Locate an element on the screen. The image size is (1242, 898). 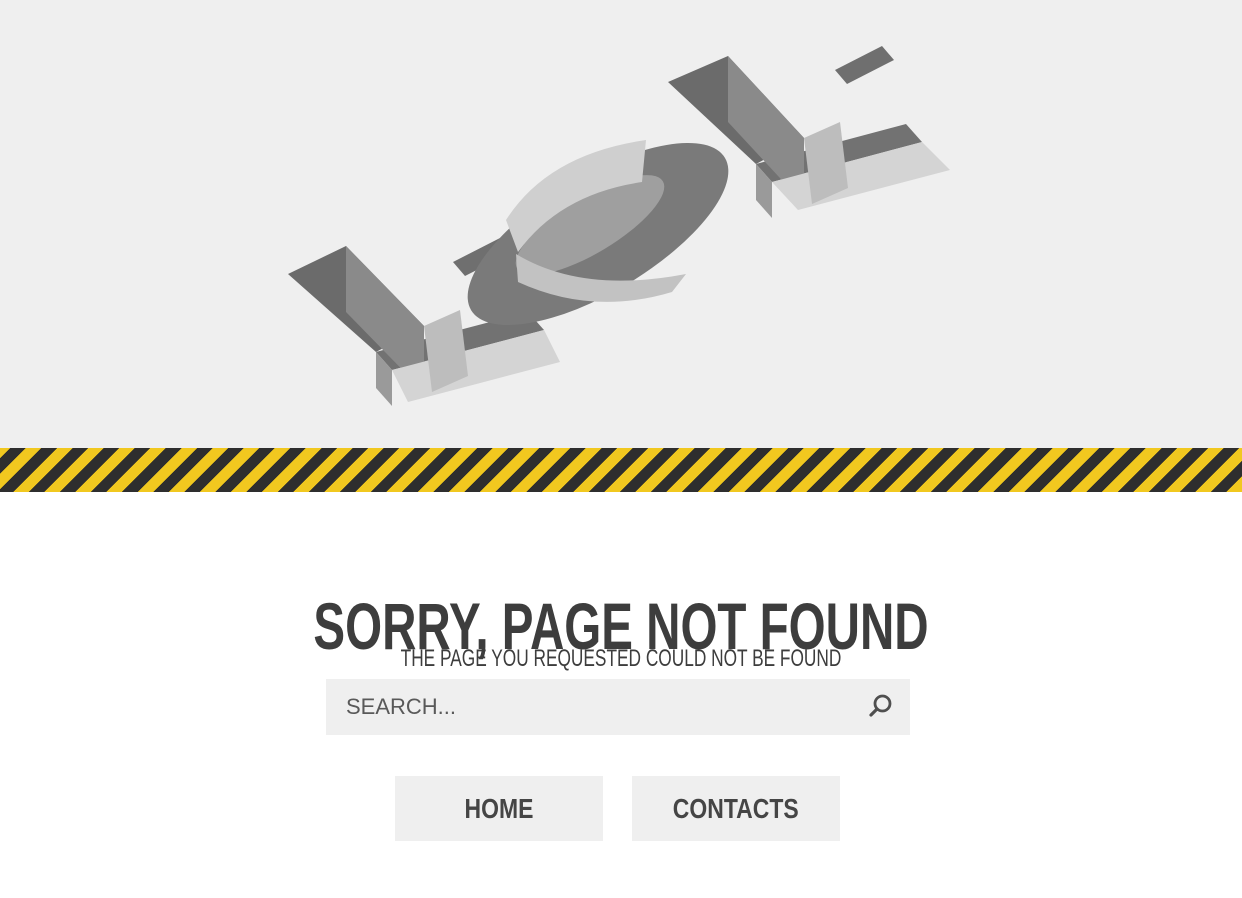
contacts-button-label: CONTACTS is located at coordinates (736, 808).